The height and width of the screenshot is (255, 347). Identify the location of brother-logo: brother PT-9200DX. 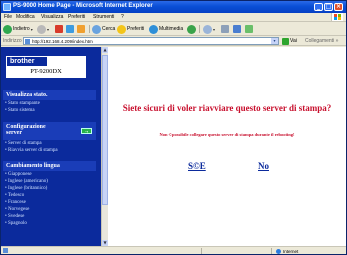
(46, 67).